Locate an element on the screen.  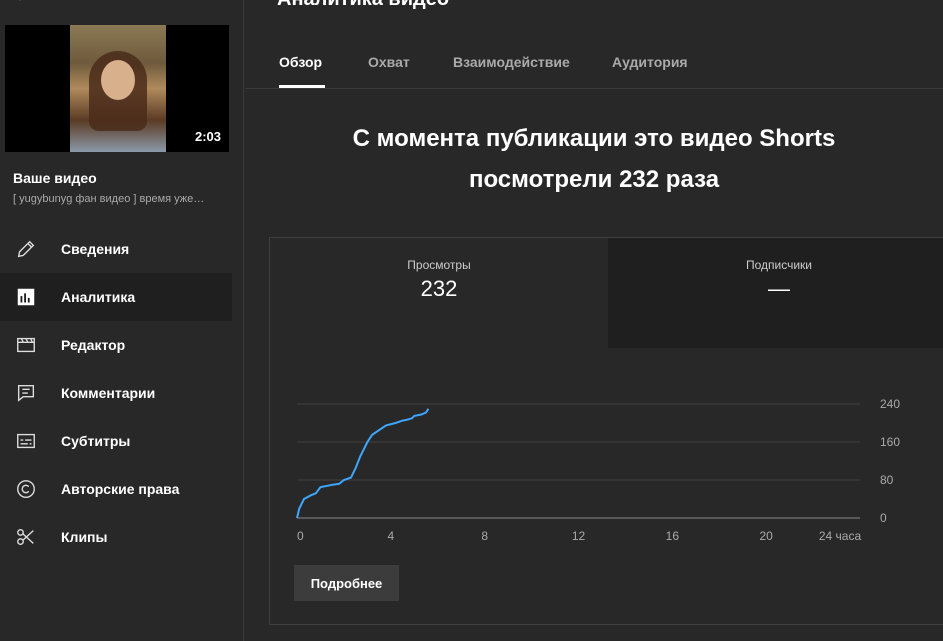
sidebar-item-subtitles: Субтитры is located at coordinates (116, 441).